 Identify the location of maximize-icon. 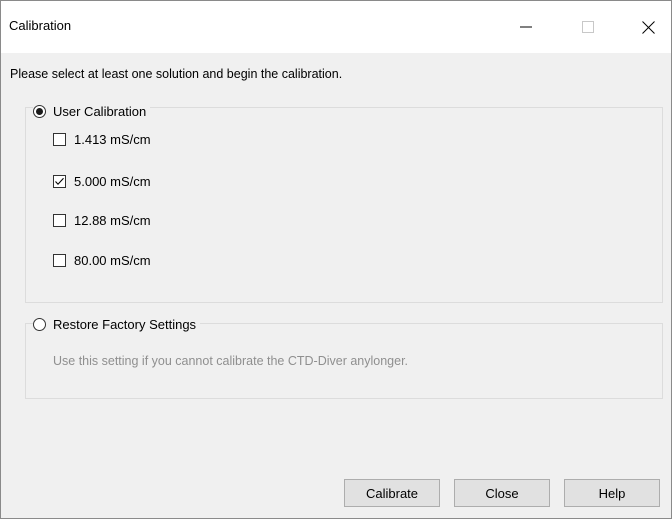
(588, 27).